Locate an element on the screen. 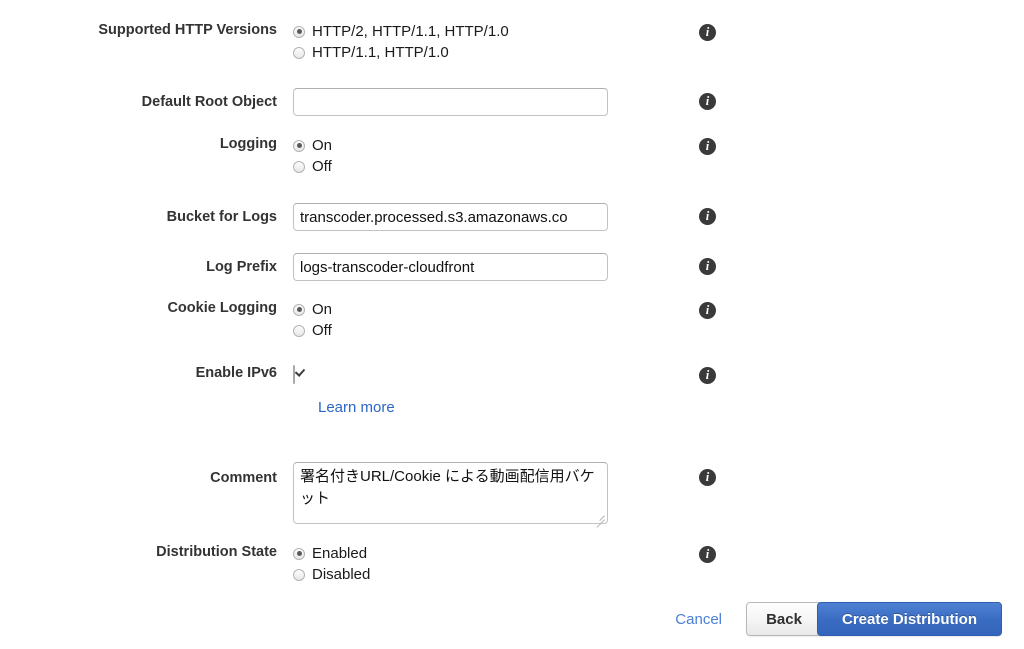  radio-label-disabled: Disabled is located at coordinates (341, 574).